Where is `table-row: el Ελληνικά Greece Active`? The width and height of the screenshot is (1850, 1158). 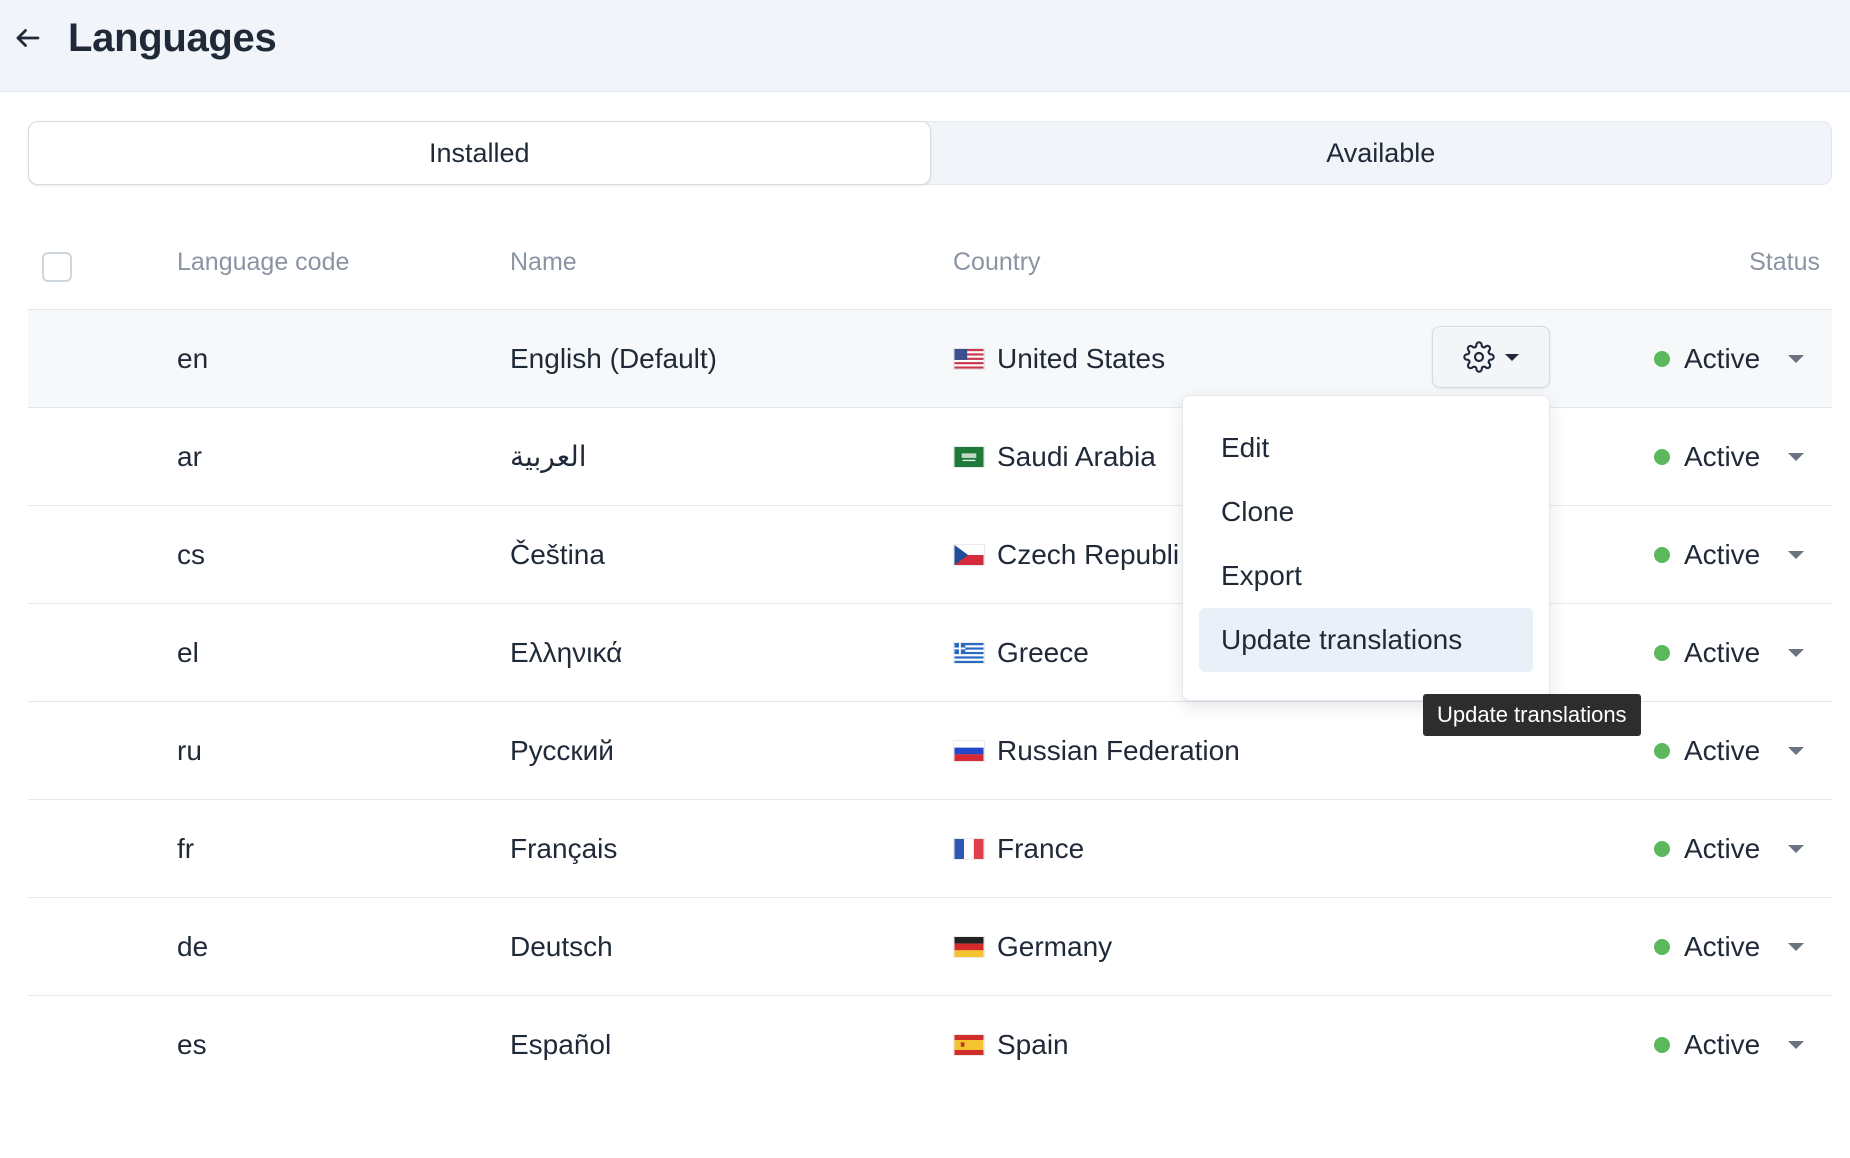 table-row: el Ελληνικά Greece Active is located at coordinates (930, 653).